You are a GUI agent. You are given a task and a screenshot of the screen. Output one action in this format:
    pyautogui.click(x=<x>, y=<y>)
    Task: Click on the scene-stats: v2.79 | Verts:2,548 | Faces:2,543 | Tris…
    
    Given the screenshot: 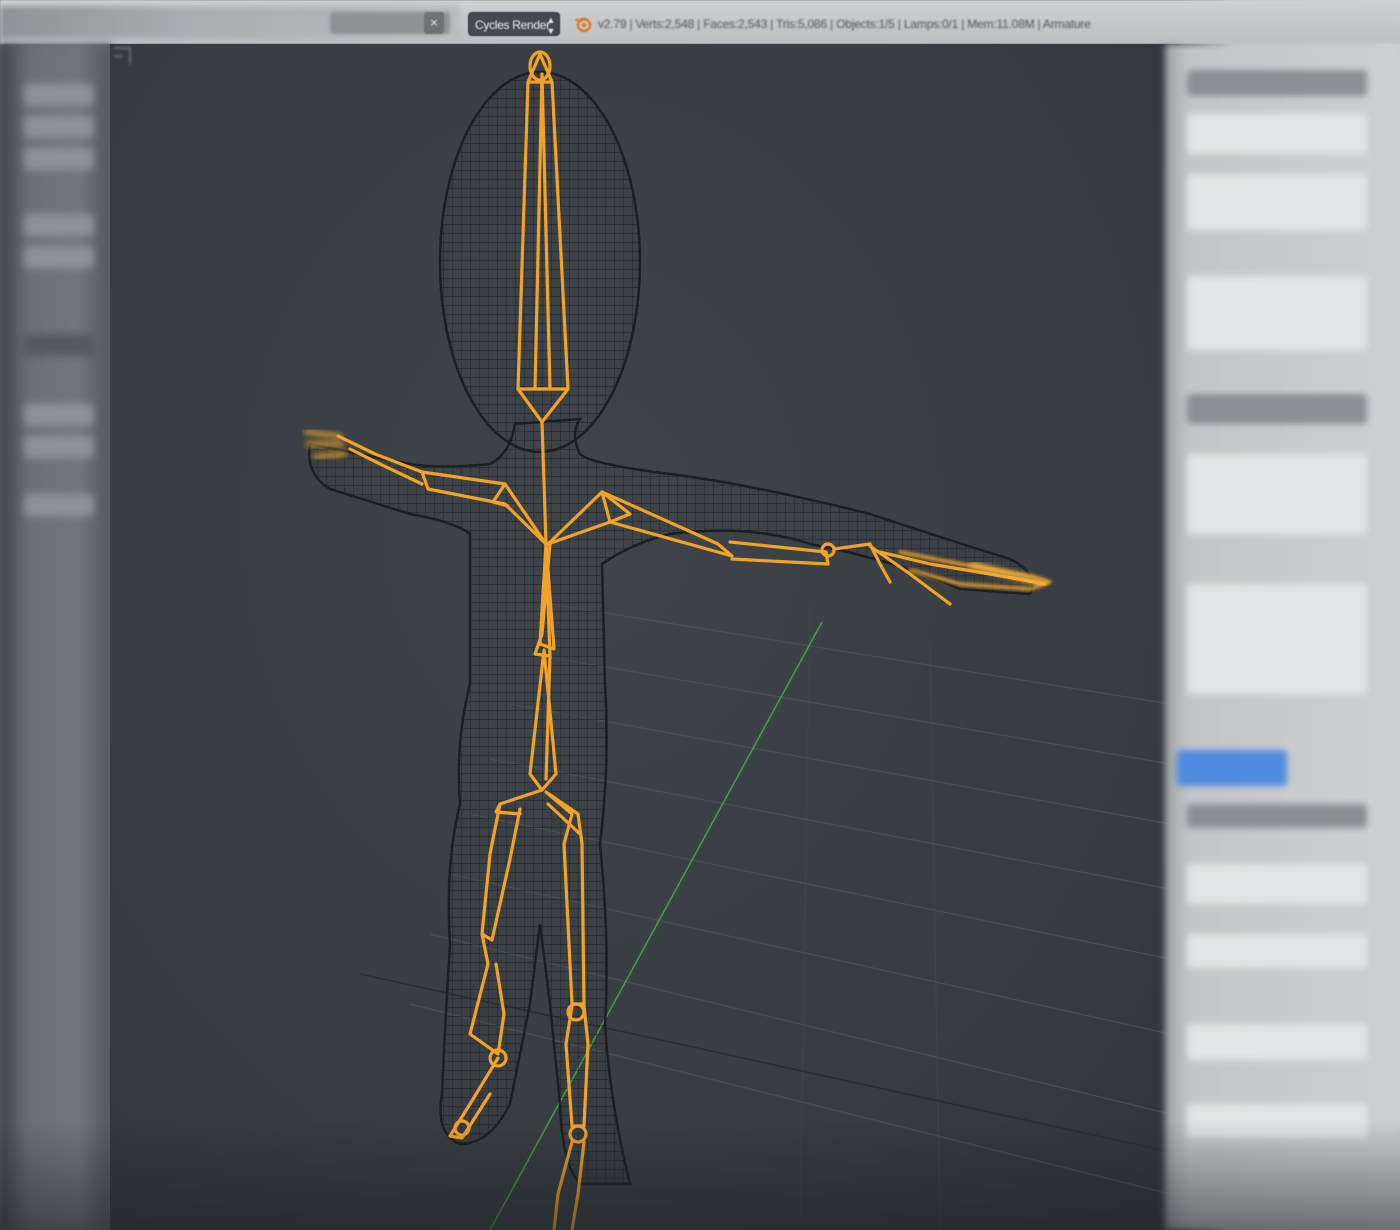 What is the action you would take?
    pyautogui.click(x=844, y=24)
    